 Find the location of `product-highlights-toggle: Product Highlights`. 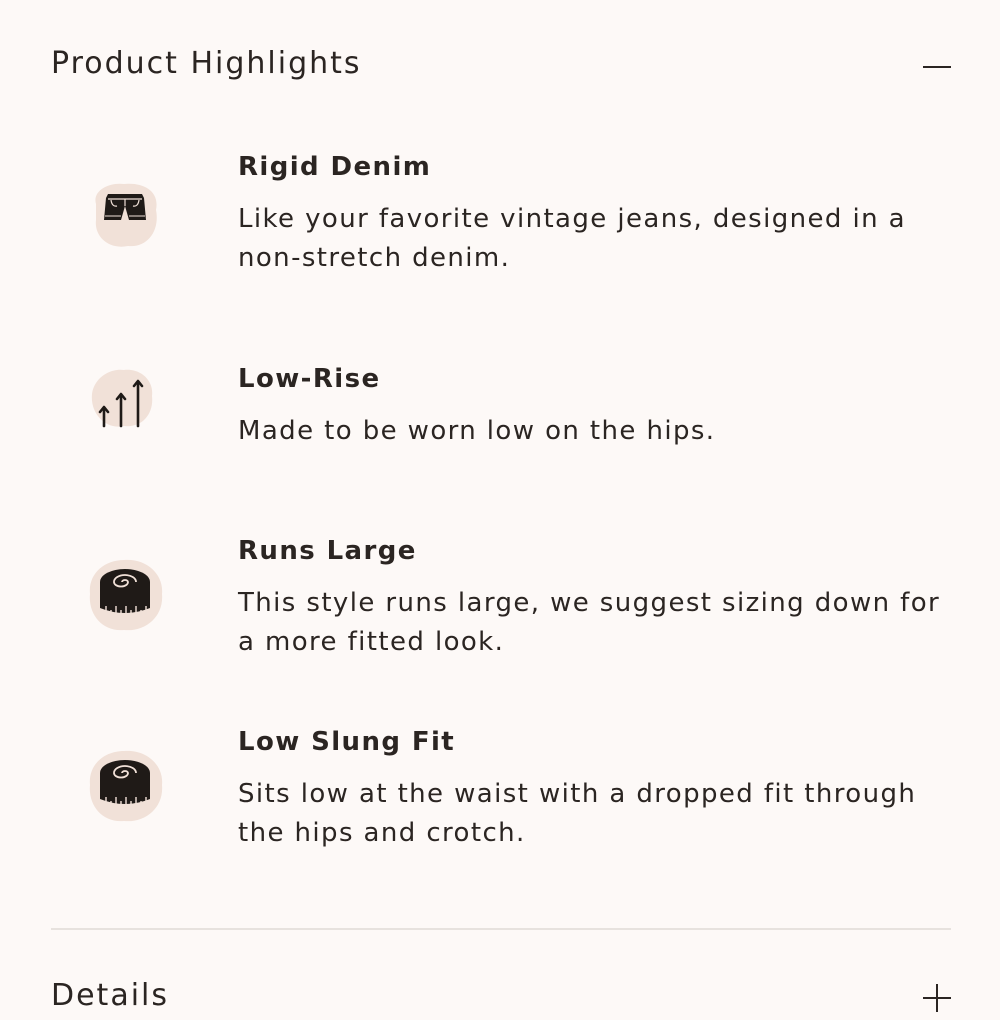

product-highlights-toggle: Product Highlights is located at coordinates (501, 68).